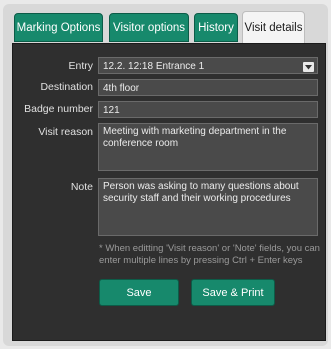 This screenshot has width=331, height=349. Describe the element at coordinates (208, 65) in the screenshot. I see `entry-select: 12.2. 12:18 Entrance 1` at that location.